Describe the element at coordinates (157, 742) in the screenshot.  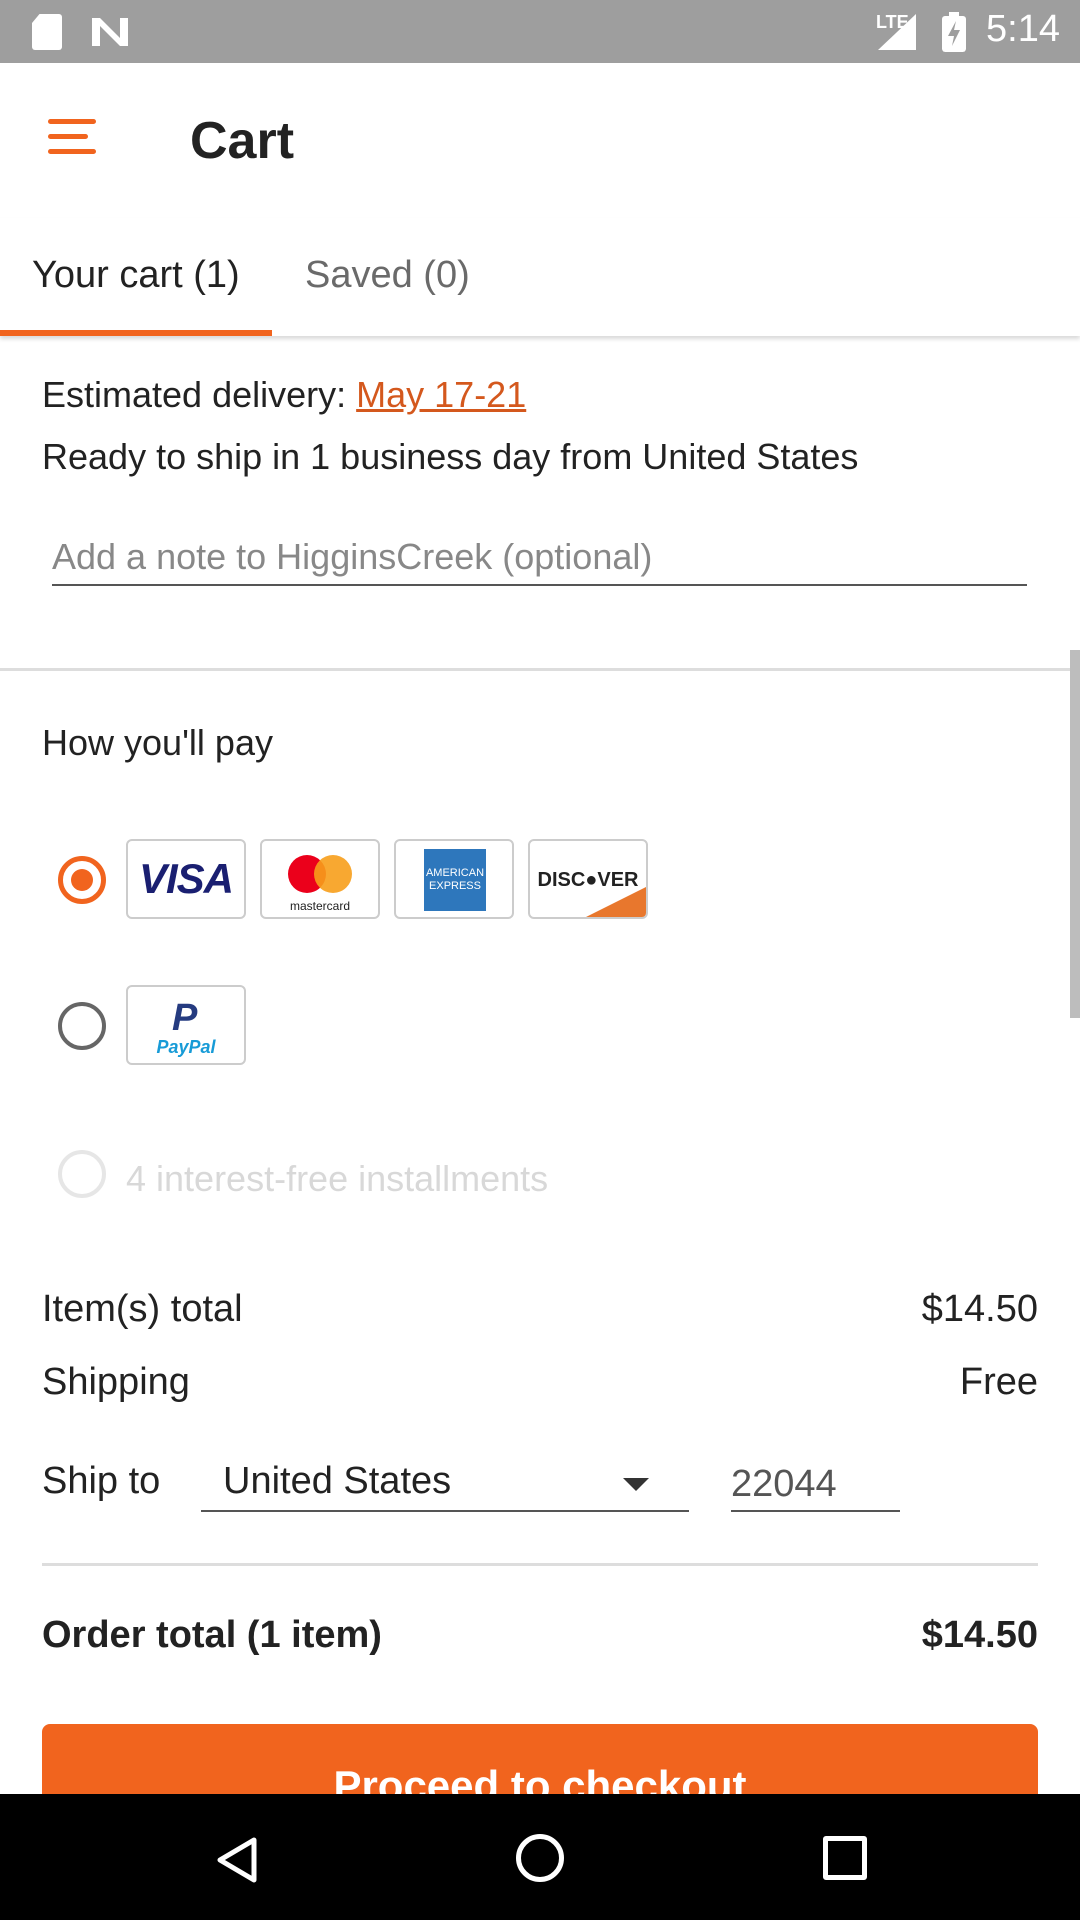
I see `payment-heading: How you'll pay` at that location.